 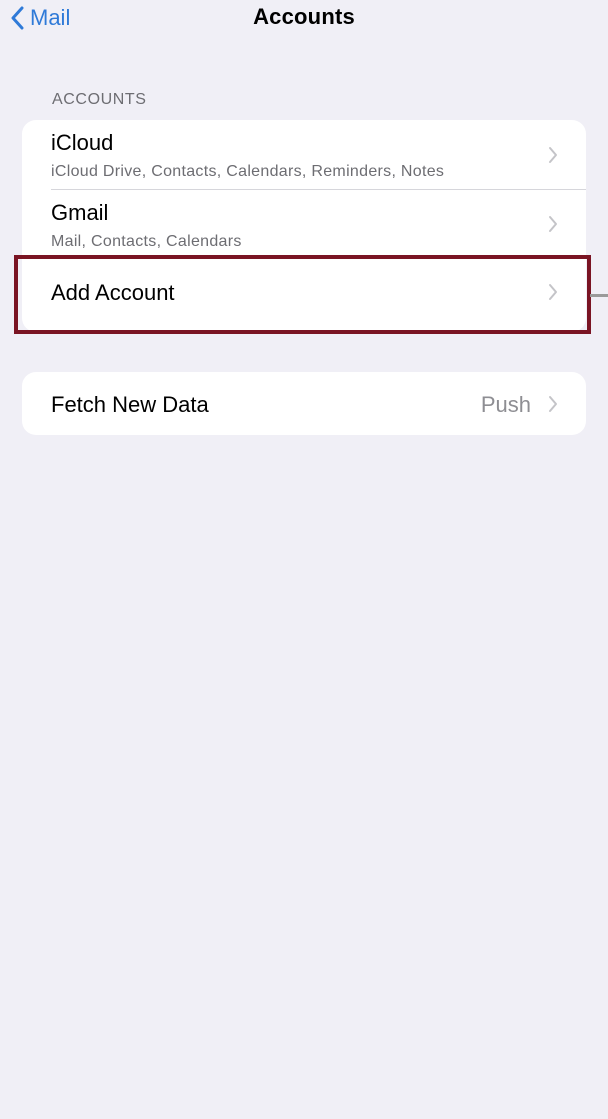 What do you see at coordinates (304, 16) in the screenshot?
I see `page-title: Accounts` at bounding box center [304, 16].